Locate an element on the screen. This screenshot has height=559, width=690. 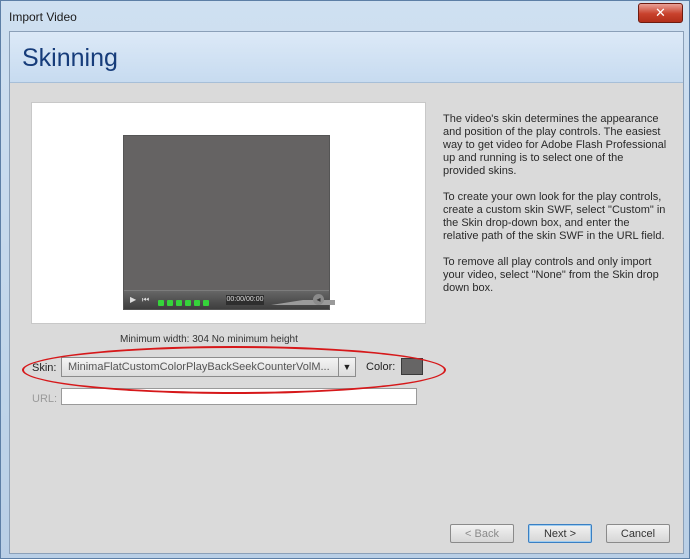
playback-controls: ▶ ⏮ 00:00/00:00 ◂ is located at coordinates (229, 299).